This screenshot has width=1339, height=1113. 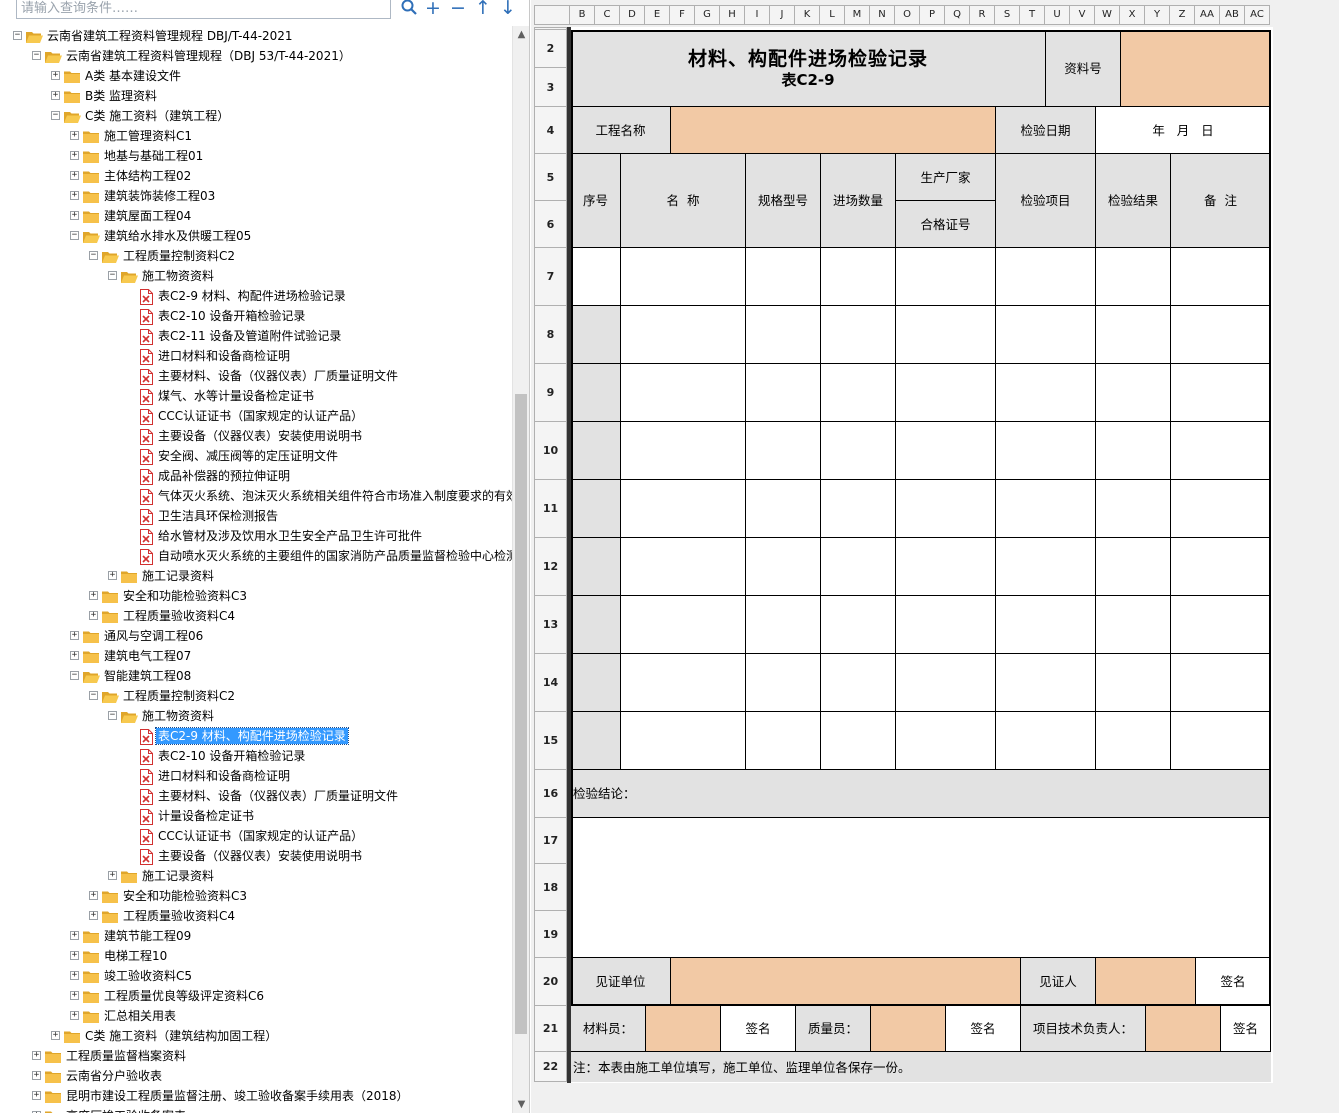 What do you see at coordinates (256, 716) in the screenshot?
I see `tree-folder-item: − 施工物资资料` at bounding box center [256, 716].